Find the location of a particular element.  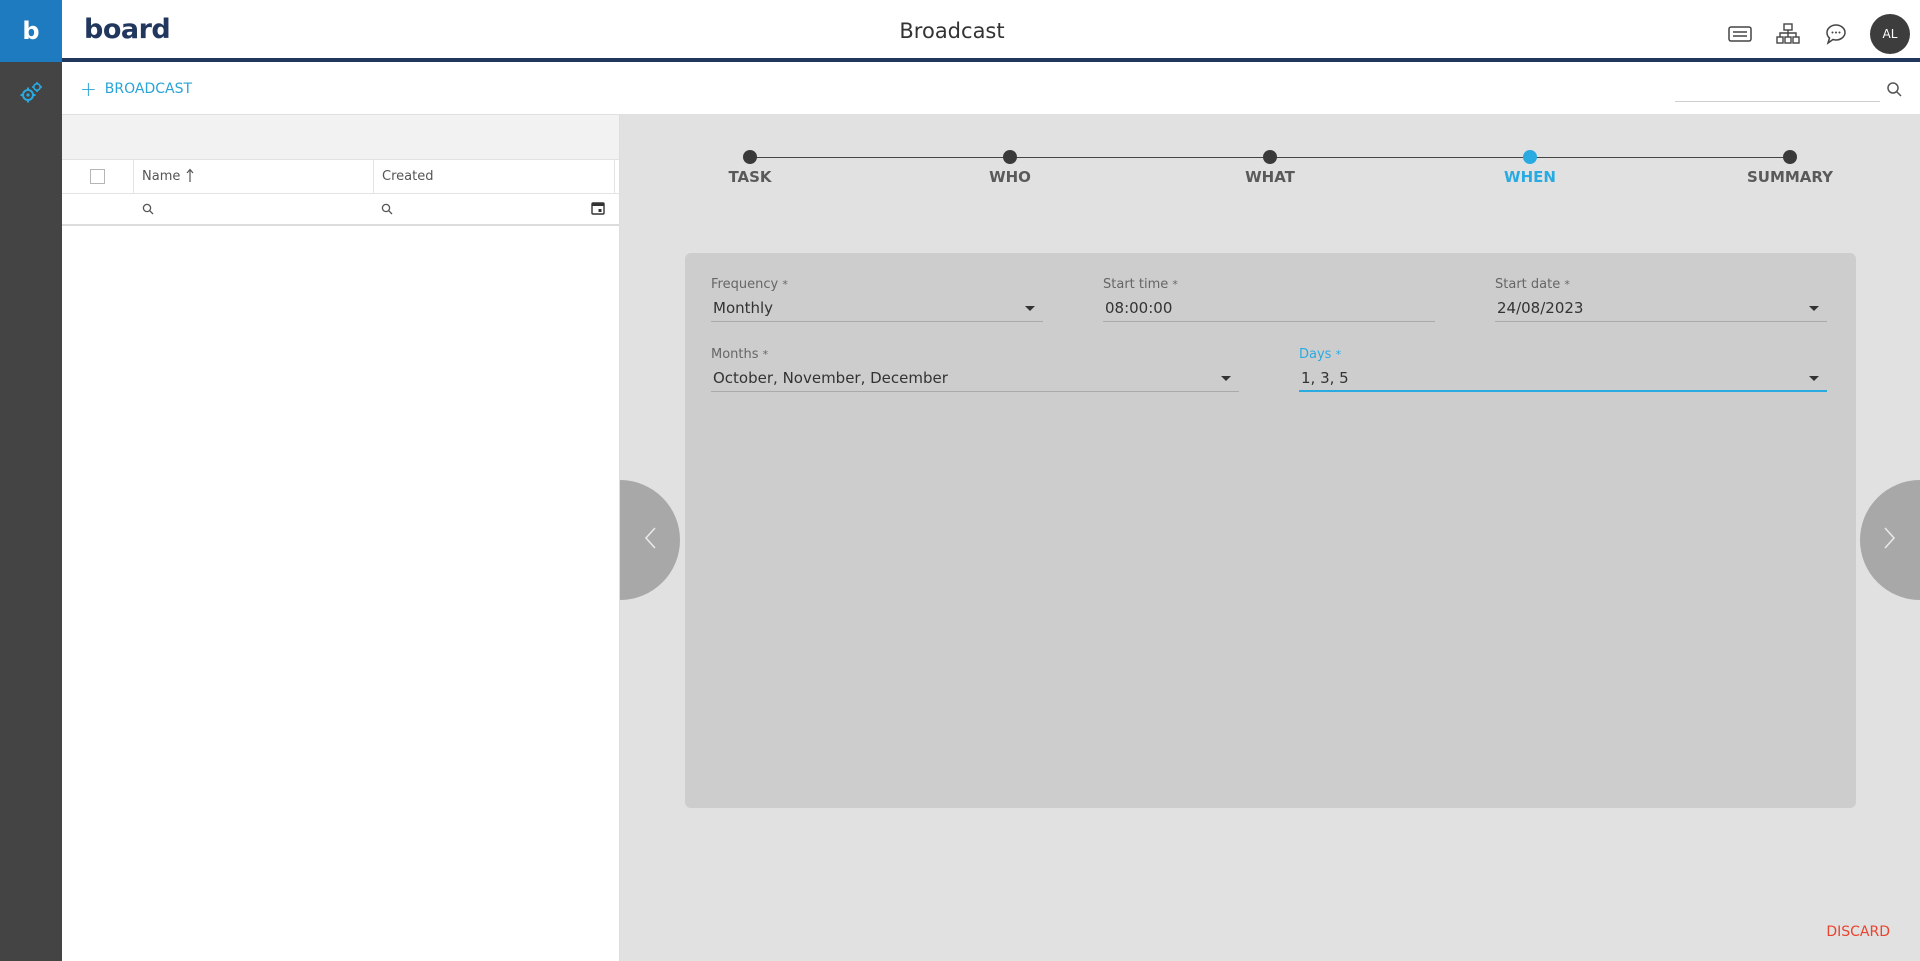

step-who: WHO is located at coordinates (1010, 168).